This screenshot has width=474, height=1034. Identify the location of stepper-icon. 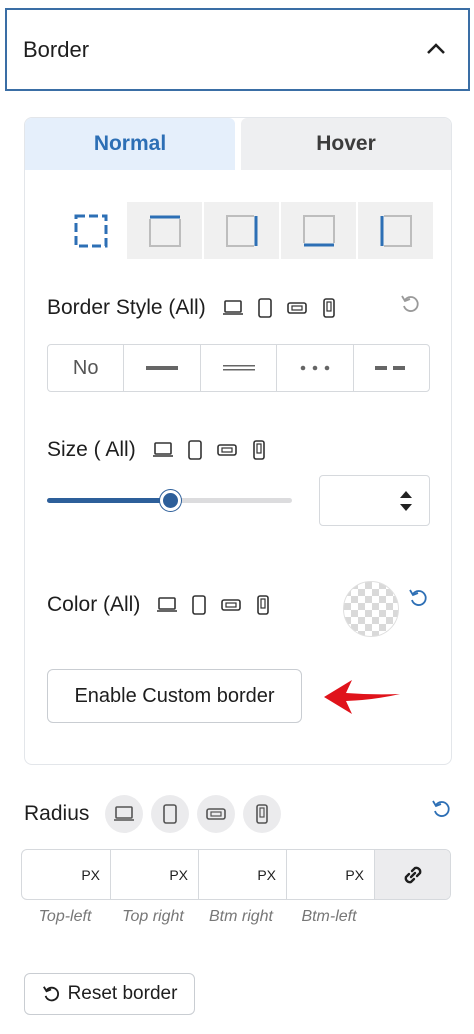
(406, 501).